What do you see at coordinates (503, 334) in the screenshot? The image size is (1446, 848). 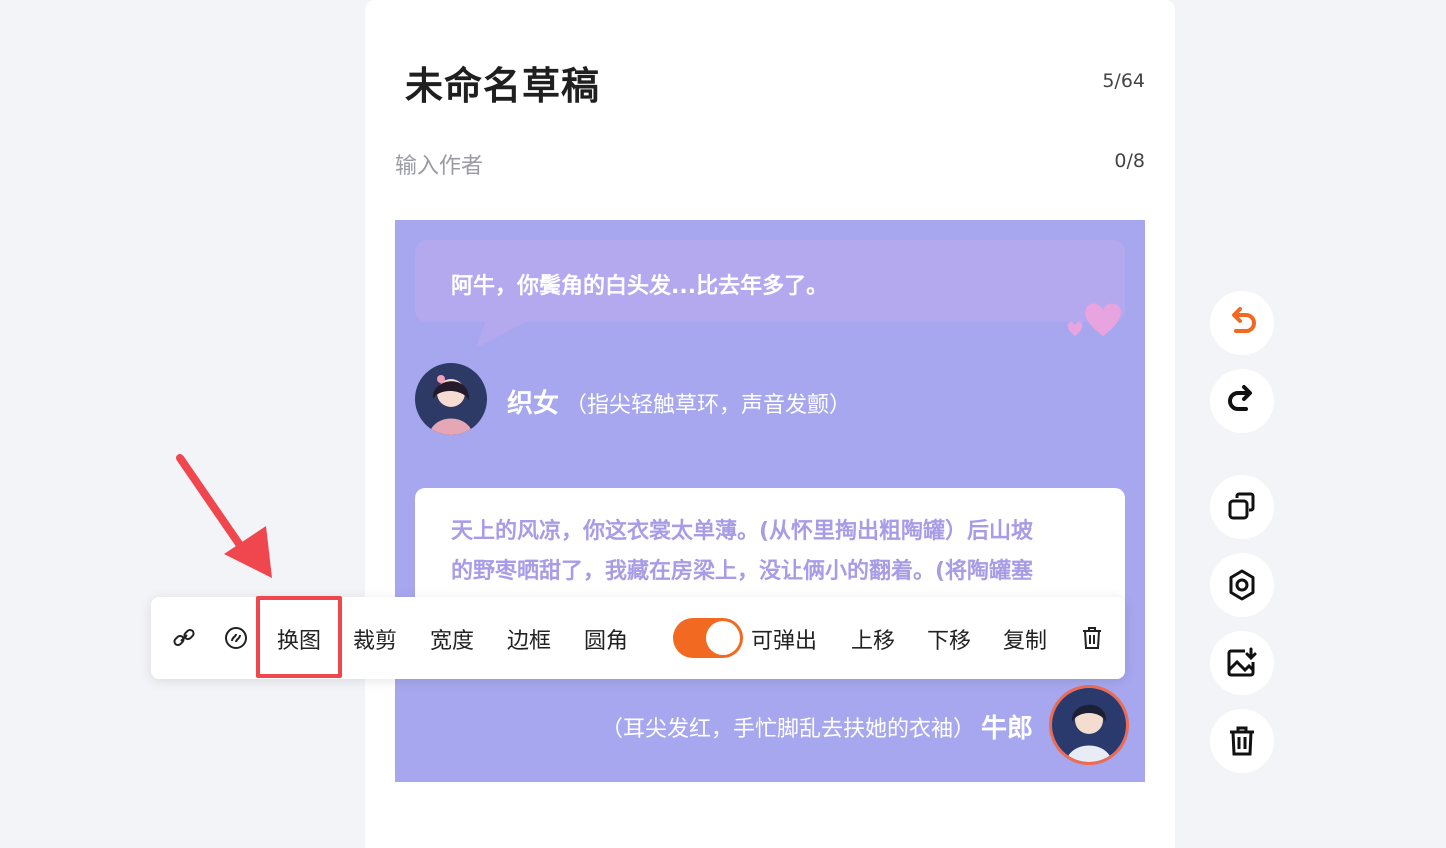 I see `bubble-tail` at bounding box center [503, 334].